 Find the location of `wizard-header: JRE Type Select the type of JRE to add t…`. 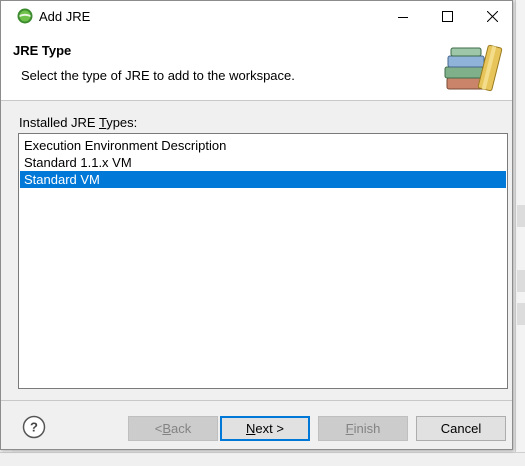

wizard-header: JRE Type Select the type of JRE to add t… is located at coordinates (256, 66).